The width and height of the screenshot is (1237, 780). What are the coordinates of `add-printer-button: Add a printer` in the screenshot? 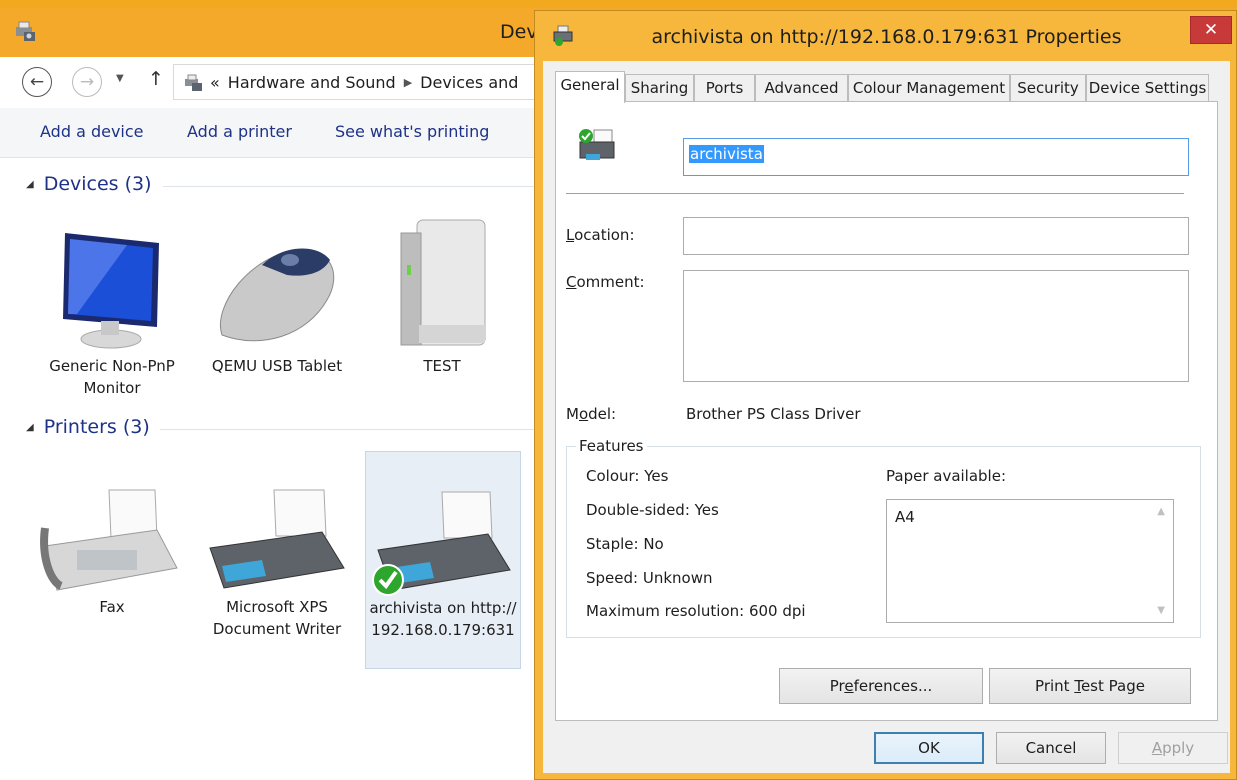 It's located at (239, 131).